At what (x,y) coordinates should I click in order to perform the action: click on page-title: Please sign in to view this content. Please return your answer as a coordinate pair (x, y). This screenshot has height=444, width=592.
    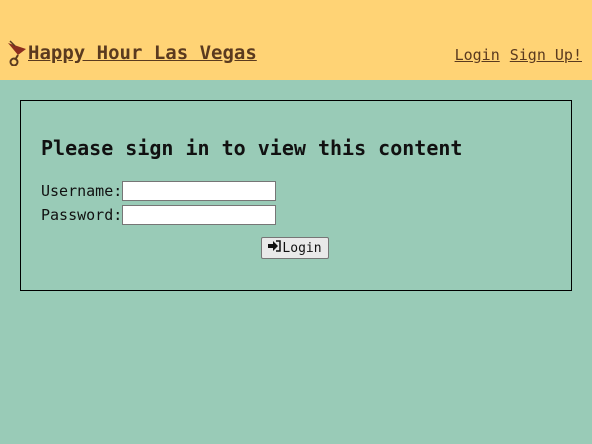
    Looking at the image, I should click on (252, 148).